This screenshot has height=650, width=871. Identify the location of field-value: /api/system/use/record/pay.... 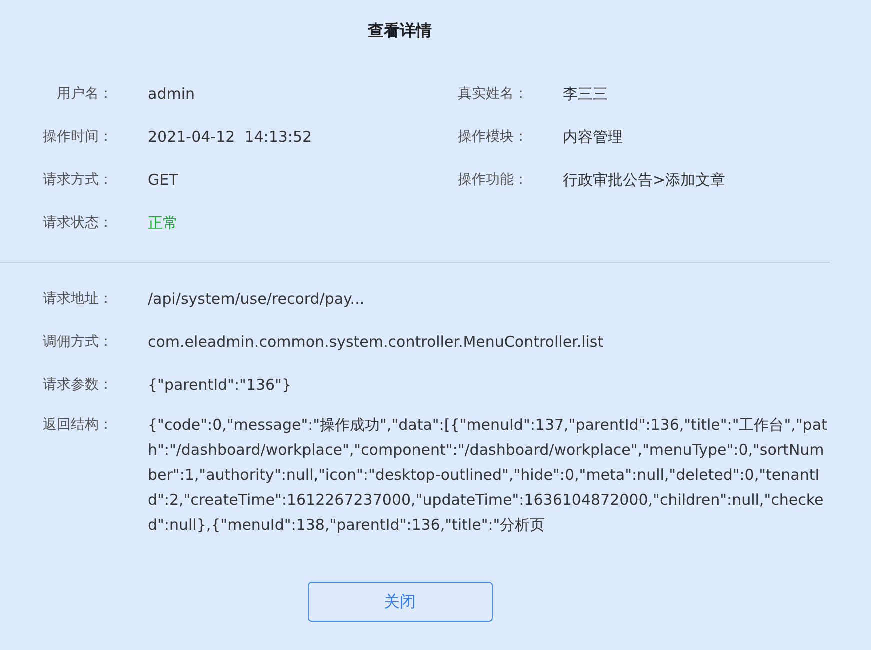
(256, 299).